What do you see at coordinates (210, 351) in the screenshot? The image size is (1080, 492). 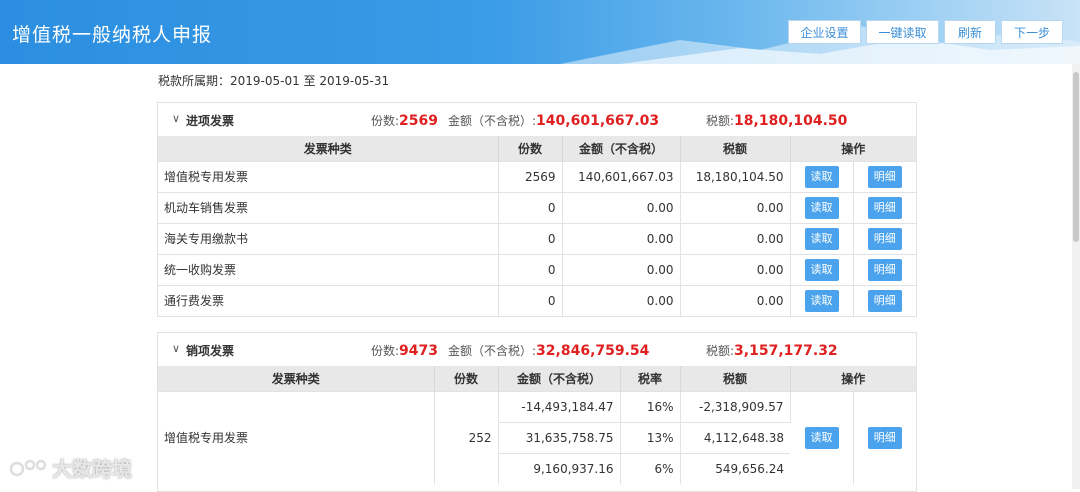 I see `output-invoices-title: 销项发票` at bounding box center [210, 351].